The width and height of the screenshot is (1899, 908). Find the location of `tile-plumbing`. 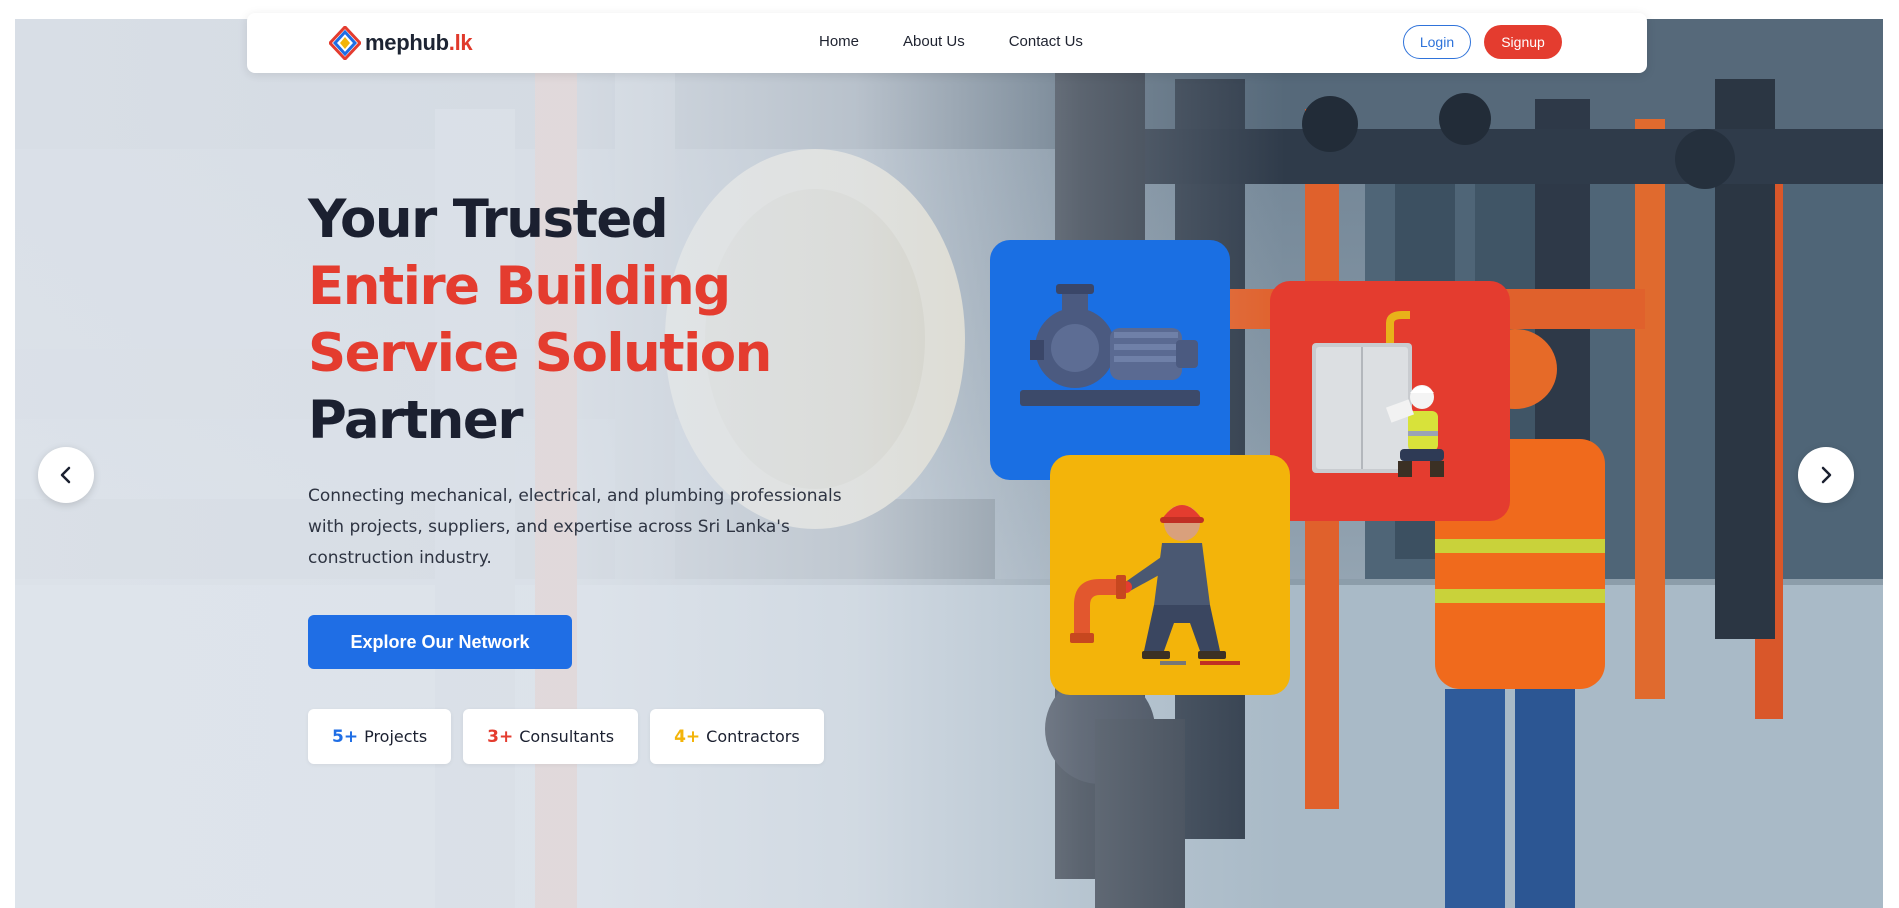

tile-plumbing is located at coordinates (1170, 575).